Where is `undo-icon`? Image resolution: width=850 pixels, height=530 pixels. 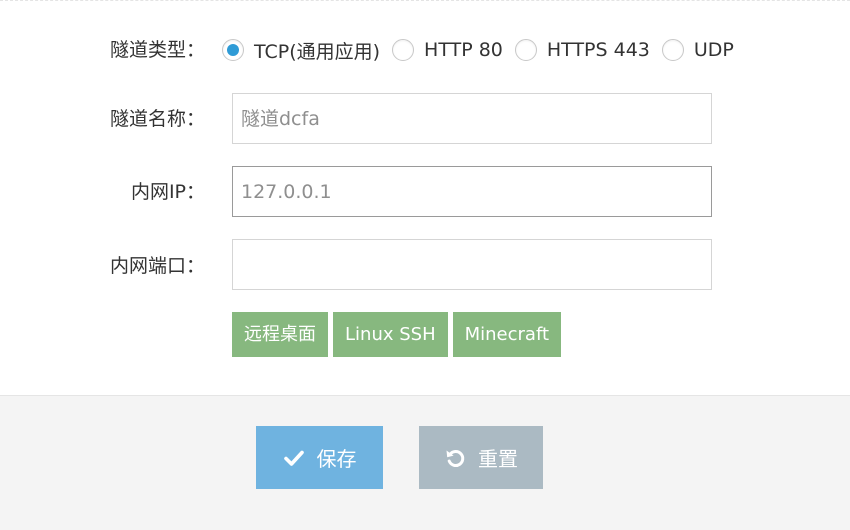 undo-icon is located at coordinates (455, 458).